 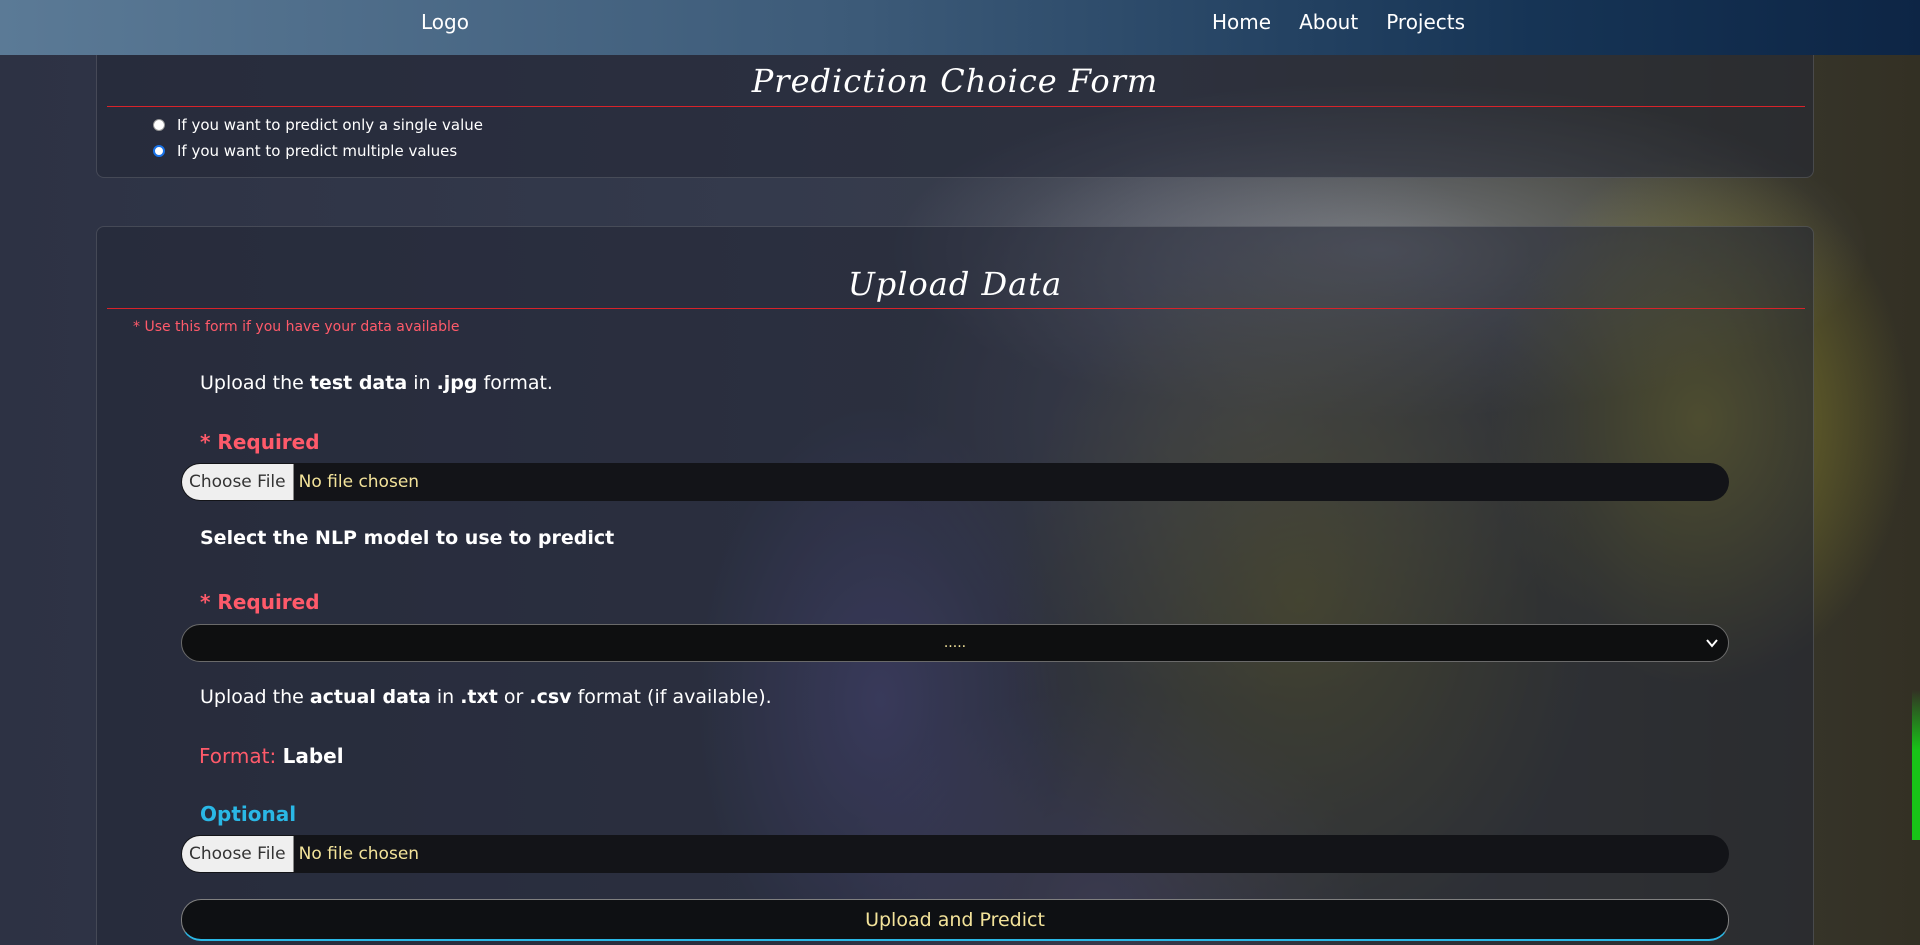 I want to click on scroll-indicator, so click(x=1916, y=765).